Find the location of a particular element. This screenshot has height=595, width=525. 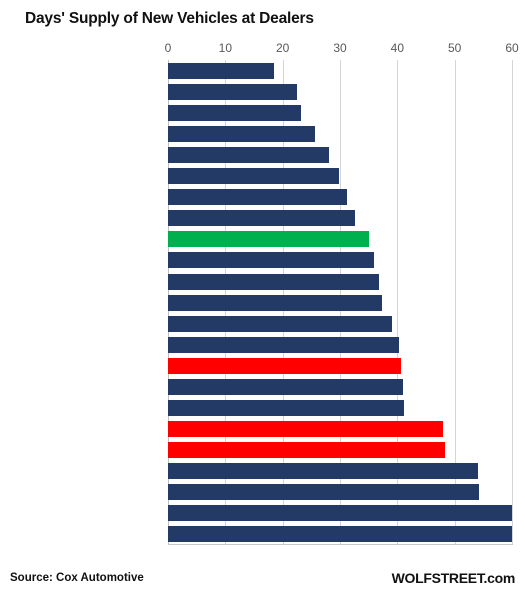

bar-row: Compact Car is located at coordinates (340, 71).